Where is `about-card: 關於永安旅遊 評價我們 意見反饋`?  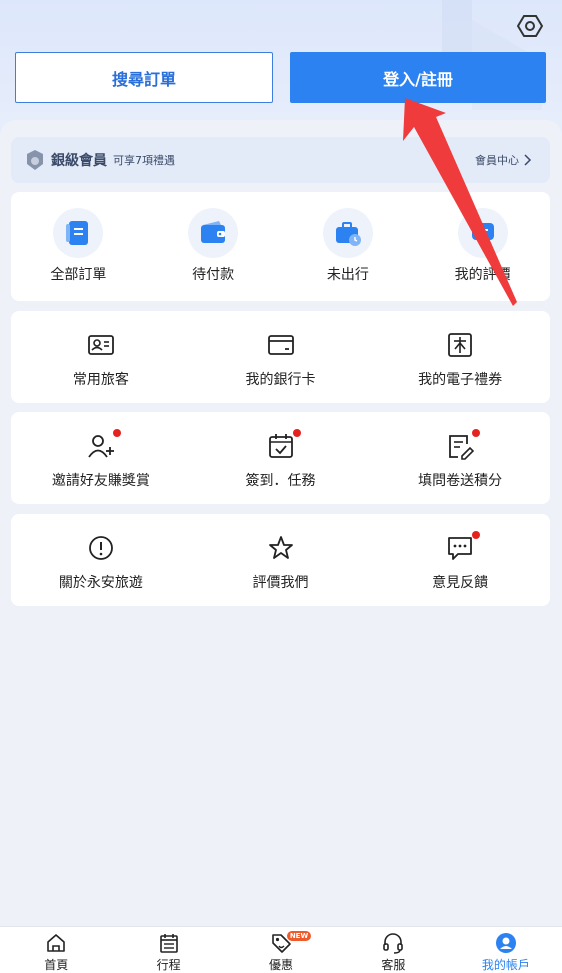 about-card: 關於永安旅遊 評價我們 意見反饋 is located at coordinates (280, 560).